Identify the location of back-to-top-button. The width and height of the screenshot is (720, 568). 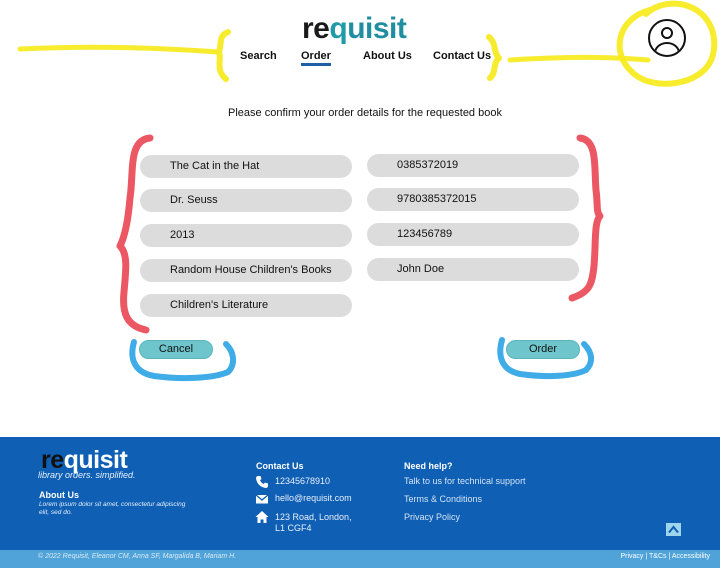
(673, 529).